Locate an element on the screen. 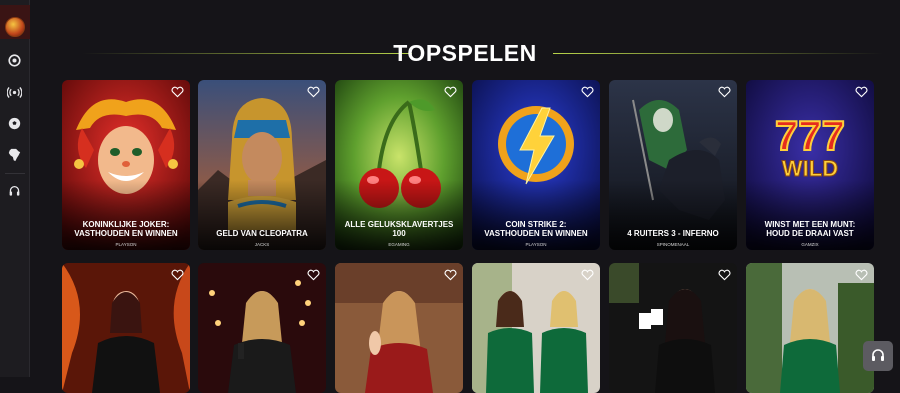 Image resolution: width=900 pixels, height=393 pixels. africa-map-icon is located at coordinates (14, 154).